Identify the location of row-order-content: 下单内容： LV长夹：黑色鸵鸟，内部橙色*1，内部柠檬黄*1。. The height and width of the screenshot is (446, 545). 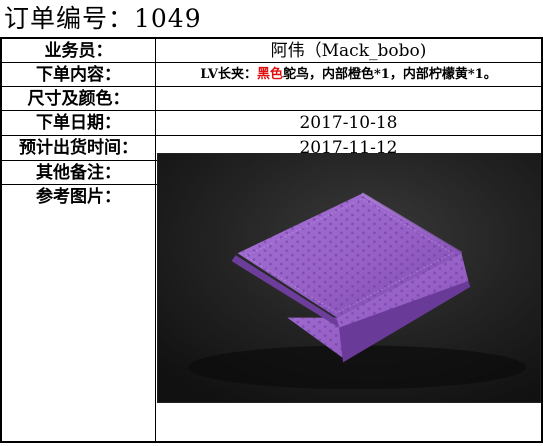
(271, 75).